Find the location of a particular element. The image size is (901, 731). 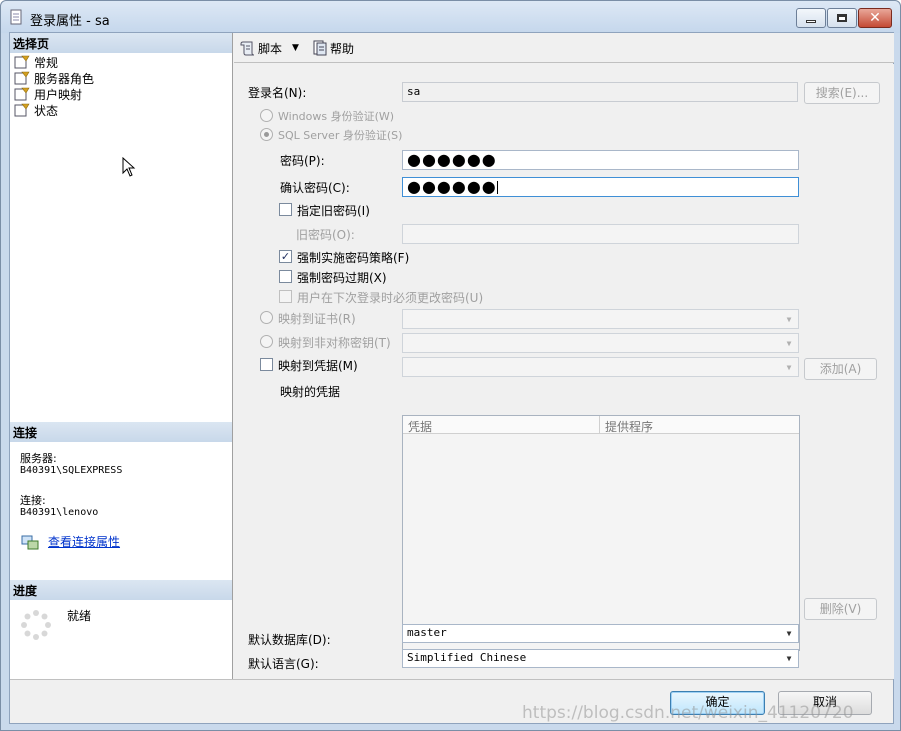

page-item-server-roles: 服务器角色 is located at coordinates (54, 78).